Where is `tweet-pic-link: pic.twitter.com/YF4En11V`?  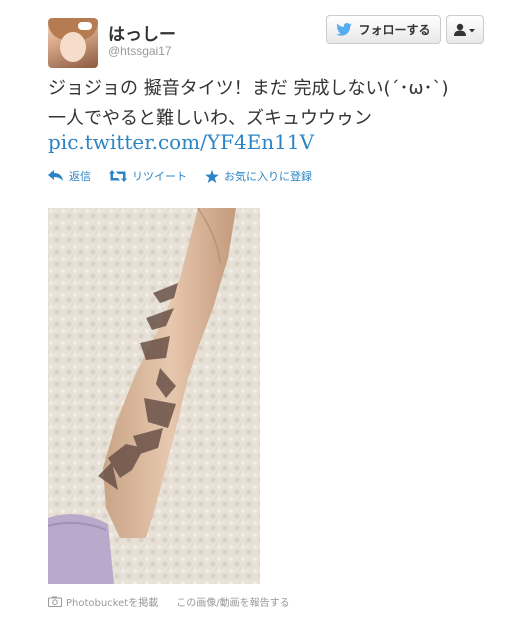
tweet-pic-link: pic.twitter.com/YF4En11V is located at coordinates (181, 142).